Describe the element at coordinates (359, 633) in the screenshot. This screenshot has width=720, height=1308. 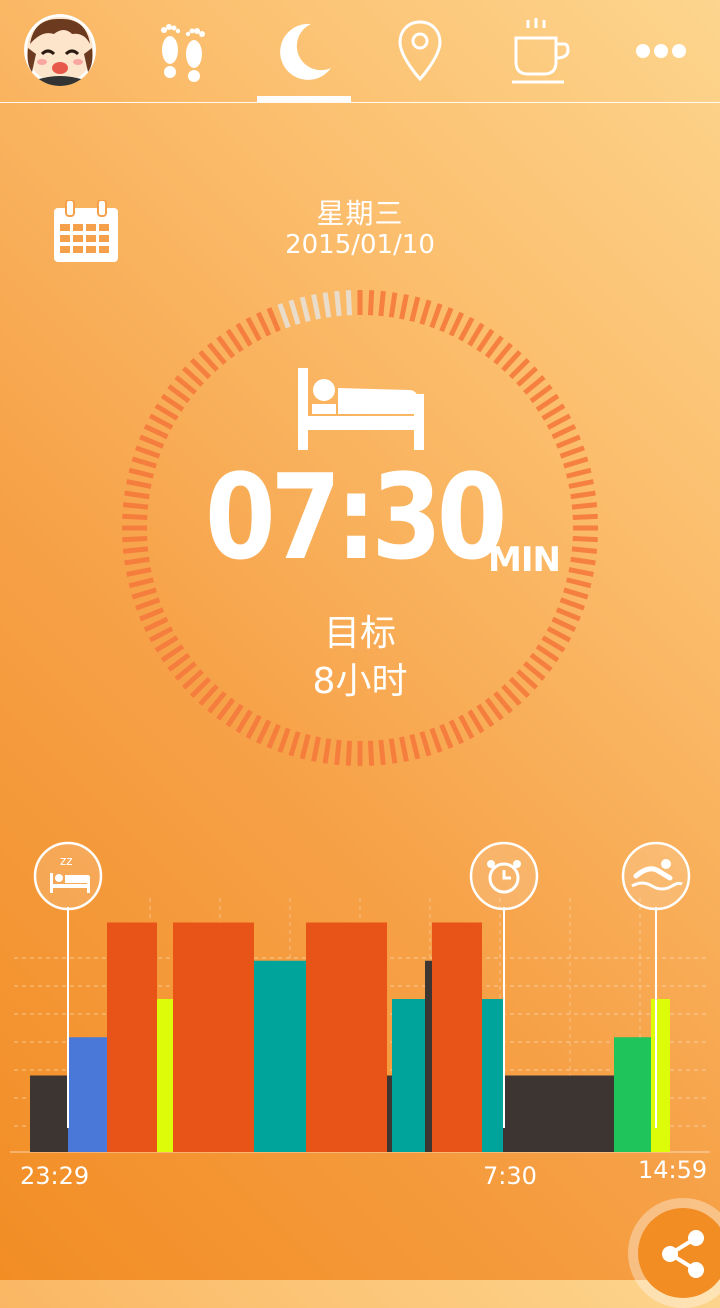
I see `goal-label: 目标` at that location.